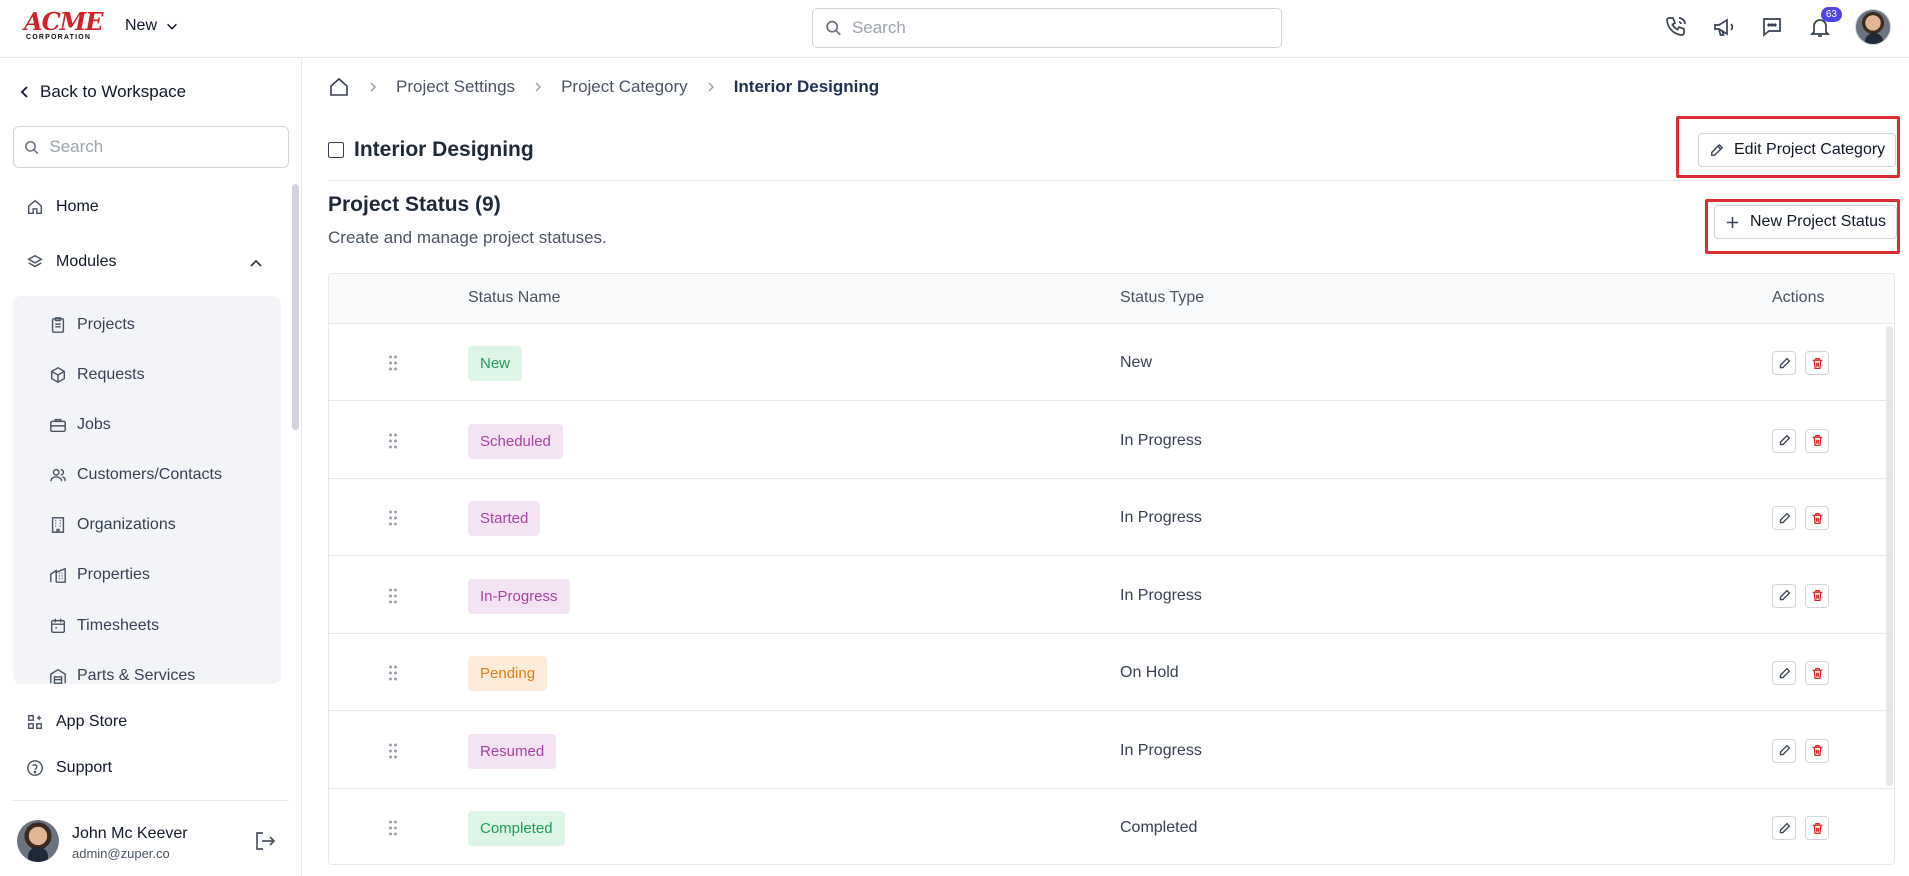 The height and width of the screenshot is (876, 1909). Describe the element at coordinates (102, 92) in the screenshot. I see `back-to-workspace-link: Back to Workspace` at that location.